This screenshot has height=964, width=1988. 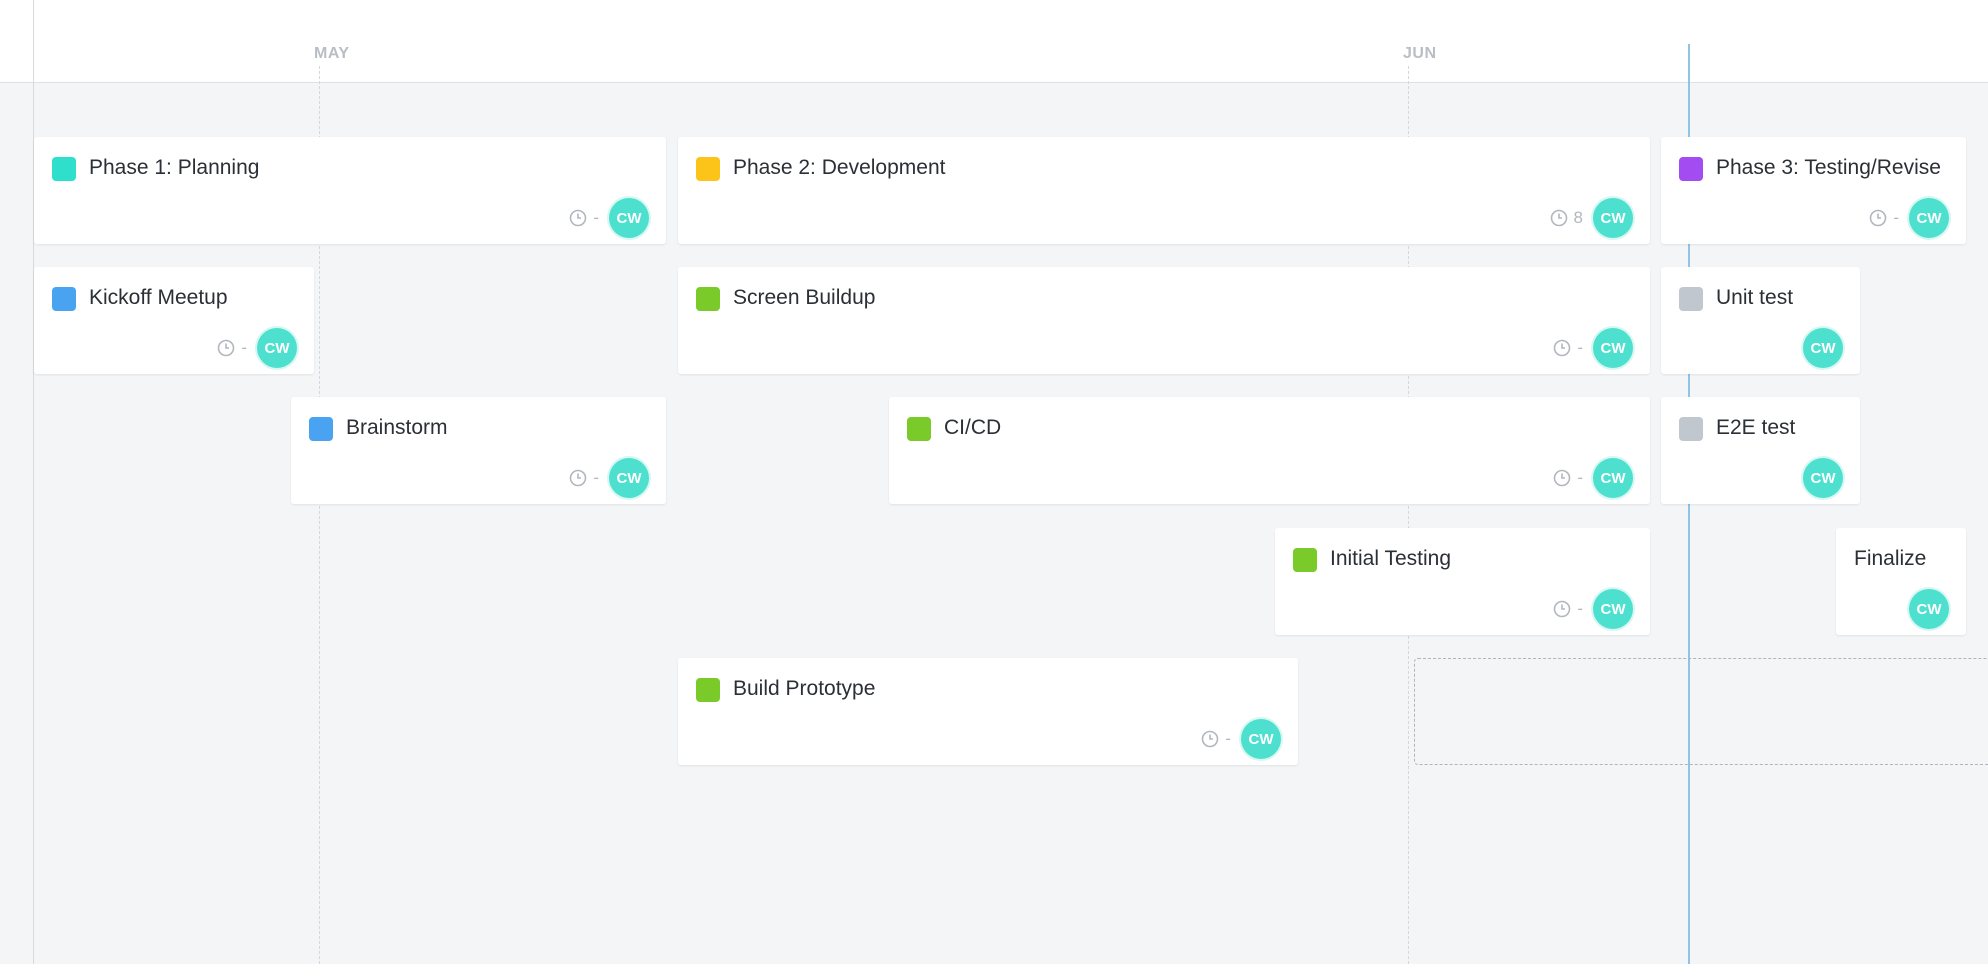 I want to click on task-card-phase-1-planning: Phase 1: Planning - CW, so click(x=350, y=190).